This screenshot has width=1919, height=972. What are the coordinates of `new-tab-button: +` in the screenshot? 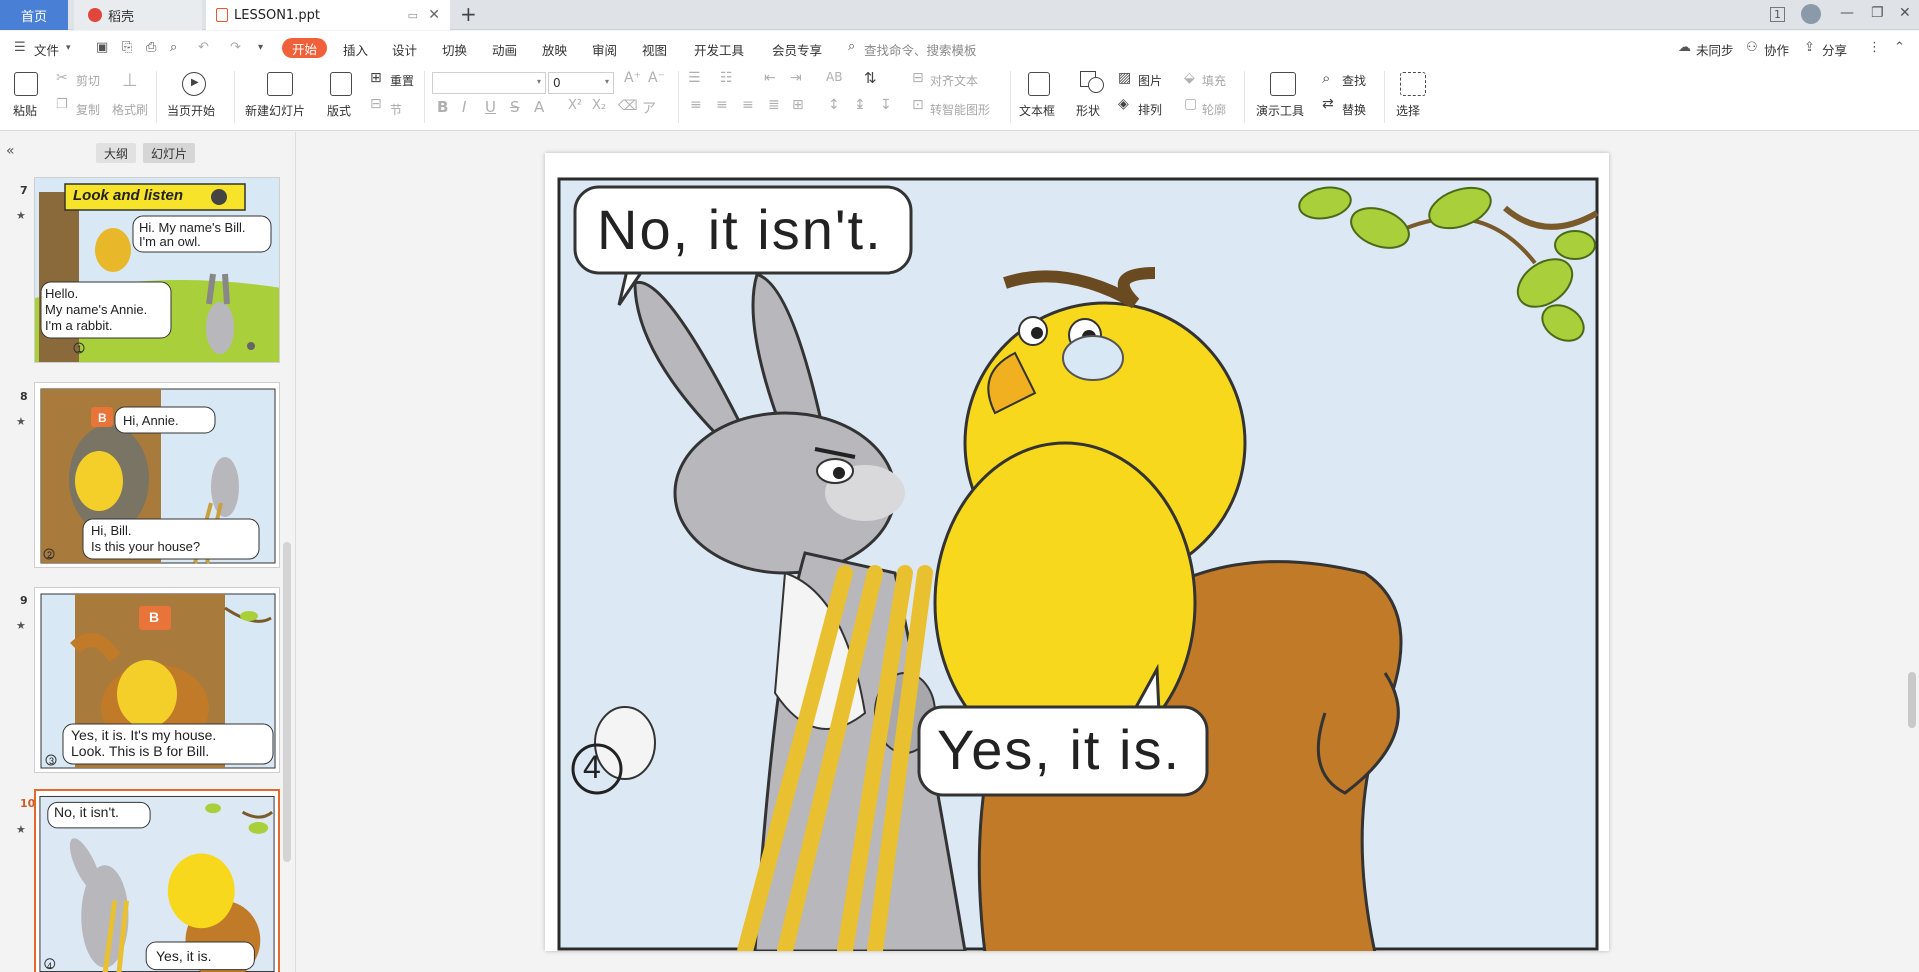 It's located at (468, 14).